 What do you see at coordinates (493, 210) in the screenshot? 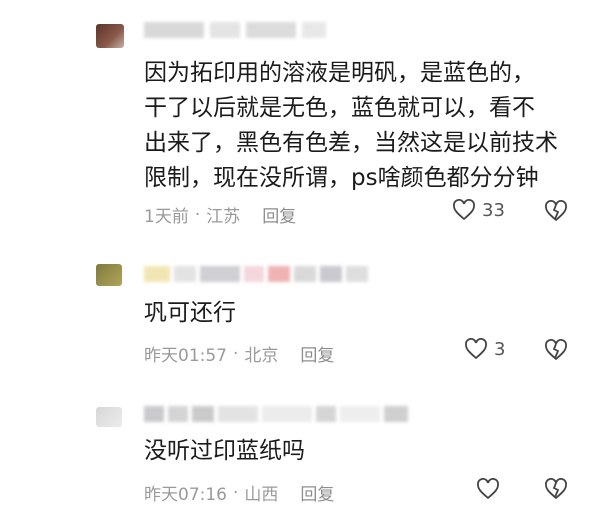
I see `like-count: 33` at bounding box center [493, 210].